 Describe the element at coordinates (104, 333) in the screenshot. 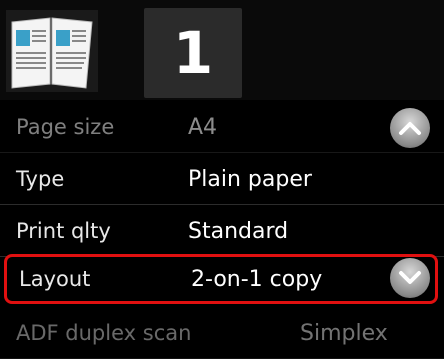

I see `adf-duplex-label: ADF duplex scan` at that location.